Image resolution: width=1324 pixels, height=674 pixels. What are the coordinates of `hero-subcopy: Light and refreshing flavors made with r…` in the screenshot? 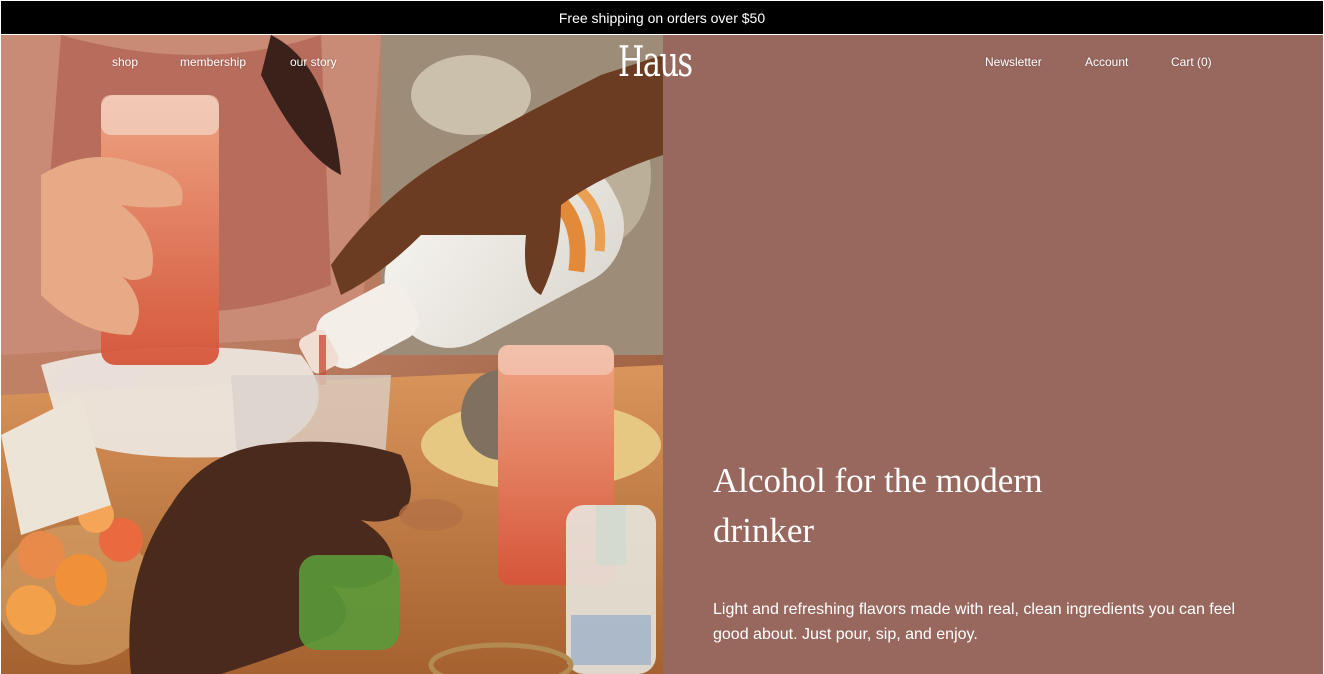 It's located at (974, 622).